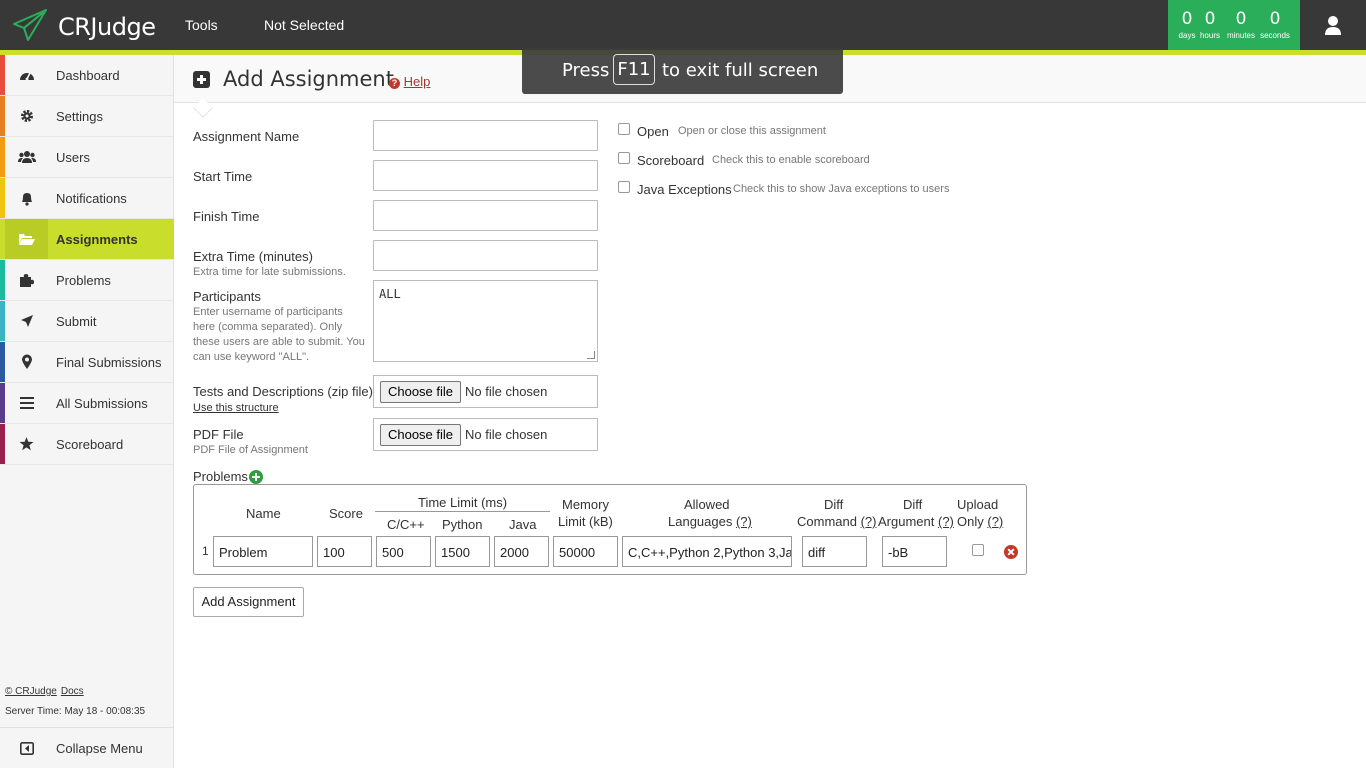 This screenshot has height=768, width=1366. What do you see at coordinates (485, 215) in the screenshot?
I see `finish-time-input` at bounding box center [485, 215].